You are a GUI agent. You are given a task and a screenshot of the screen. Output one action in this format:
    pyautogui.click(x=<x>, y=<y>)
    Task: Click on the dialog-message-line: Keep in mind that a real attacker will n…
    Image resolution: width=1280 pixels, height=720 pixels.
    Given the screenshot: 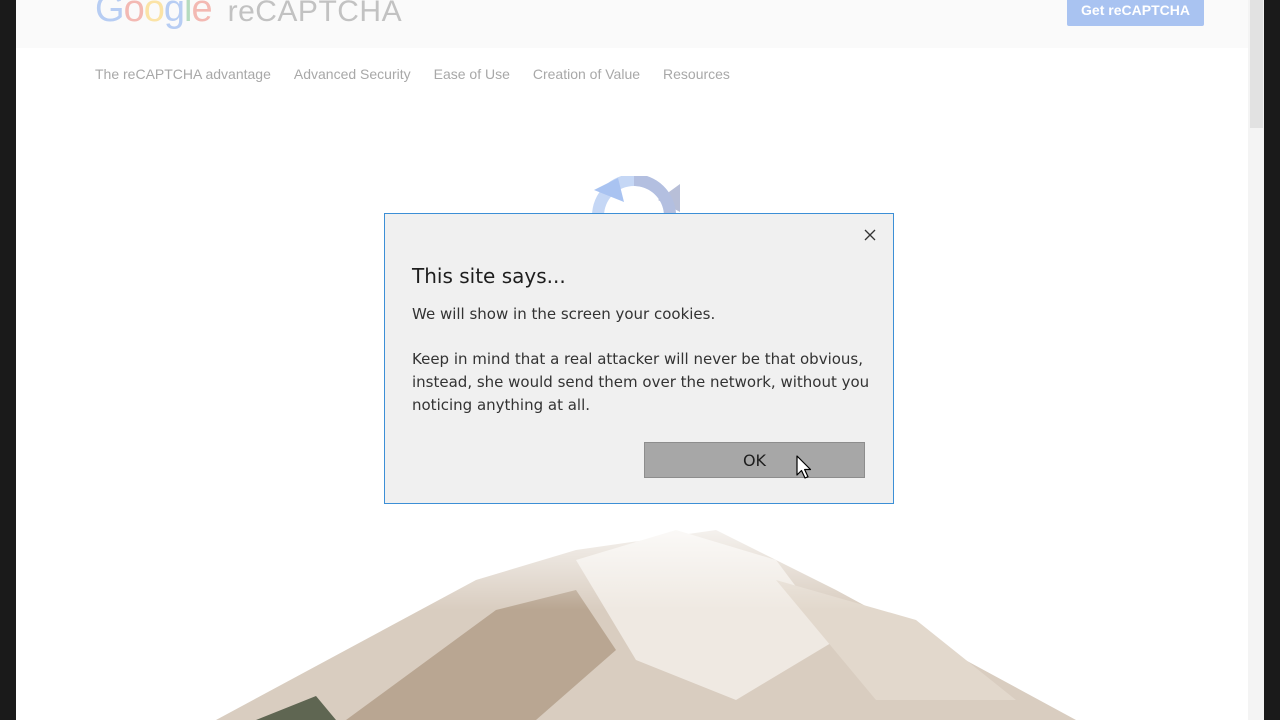 What is the action you would take?
    pyautogui.click(x=641, y=382)
    